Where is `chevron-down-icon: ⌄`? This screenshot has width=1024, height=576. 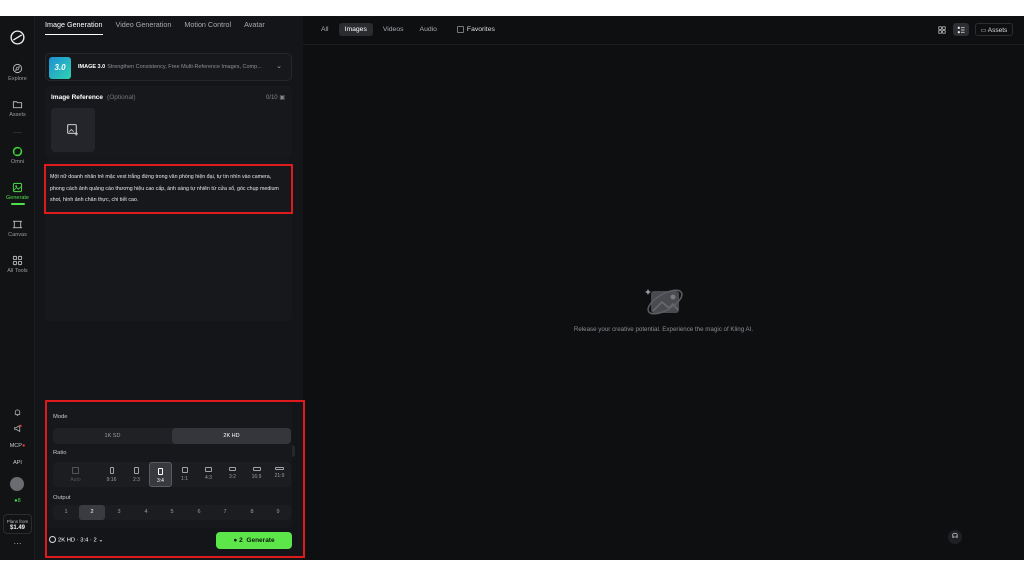 chevron-down-icon: ⌄ is located at coordinates (279, 66).